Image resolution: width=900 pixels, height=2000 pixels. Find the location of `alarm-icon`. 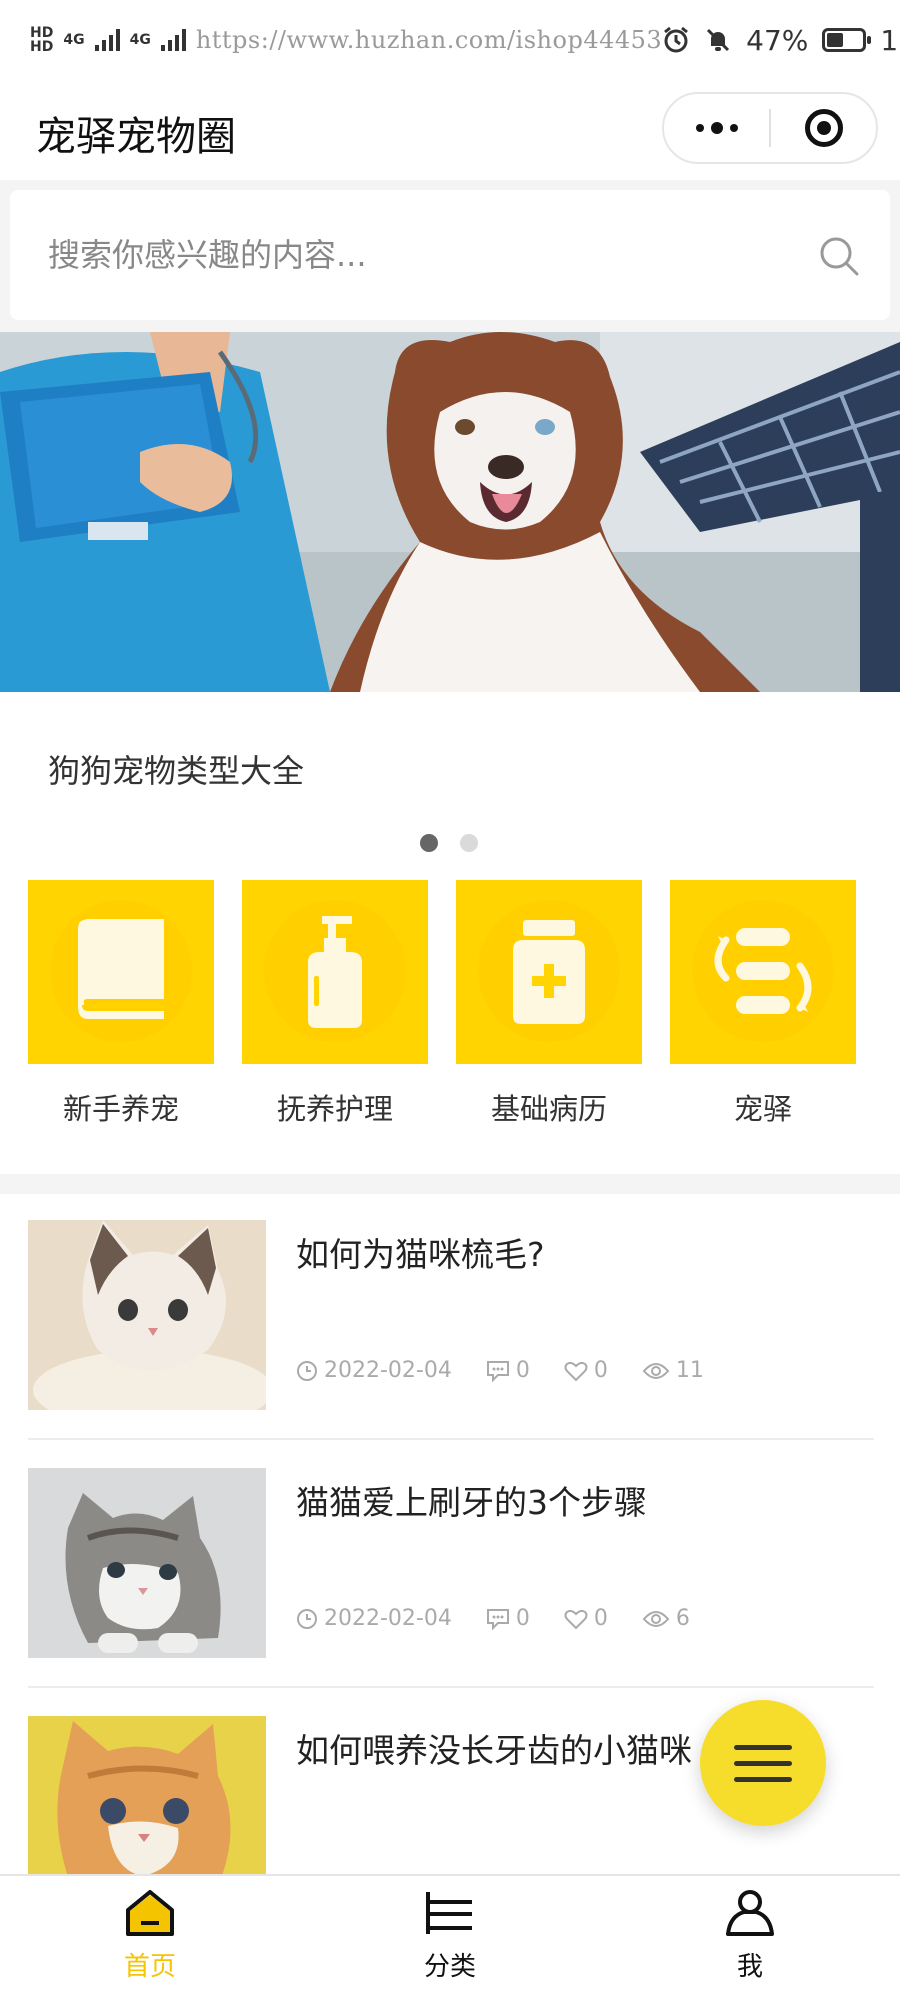

alarm-icon is located at coordinates (676, 39).